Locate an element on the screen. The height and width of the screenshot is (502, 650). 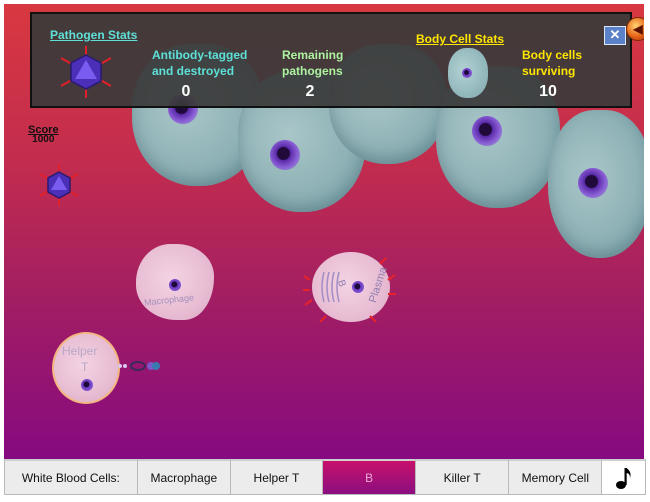
body-cell-icon-nucleus is located at coordinates (467, 73).